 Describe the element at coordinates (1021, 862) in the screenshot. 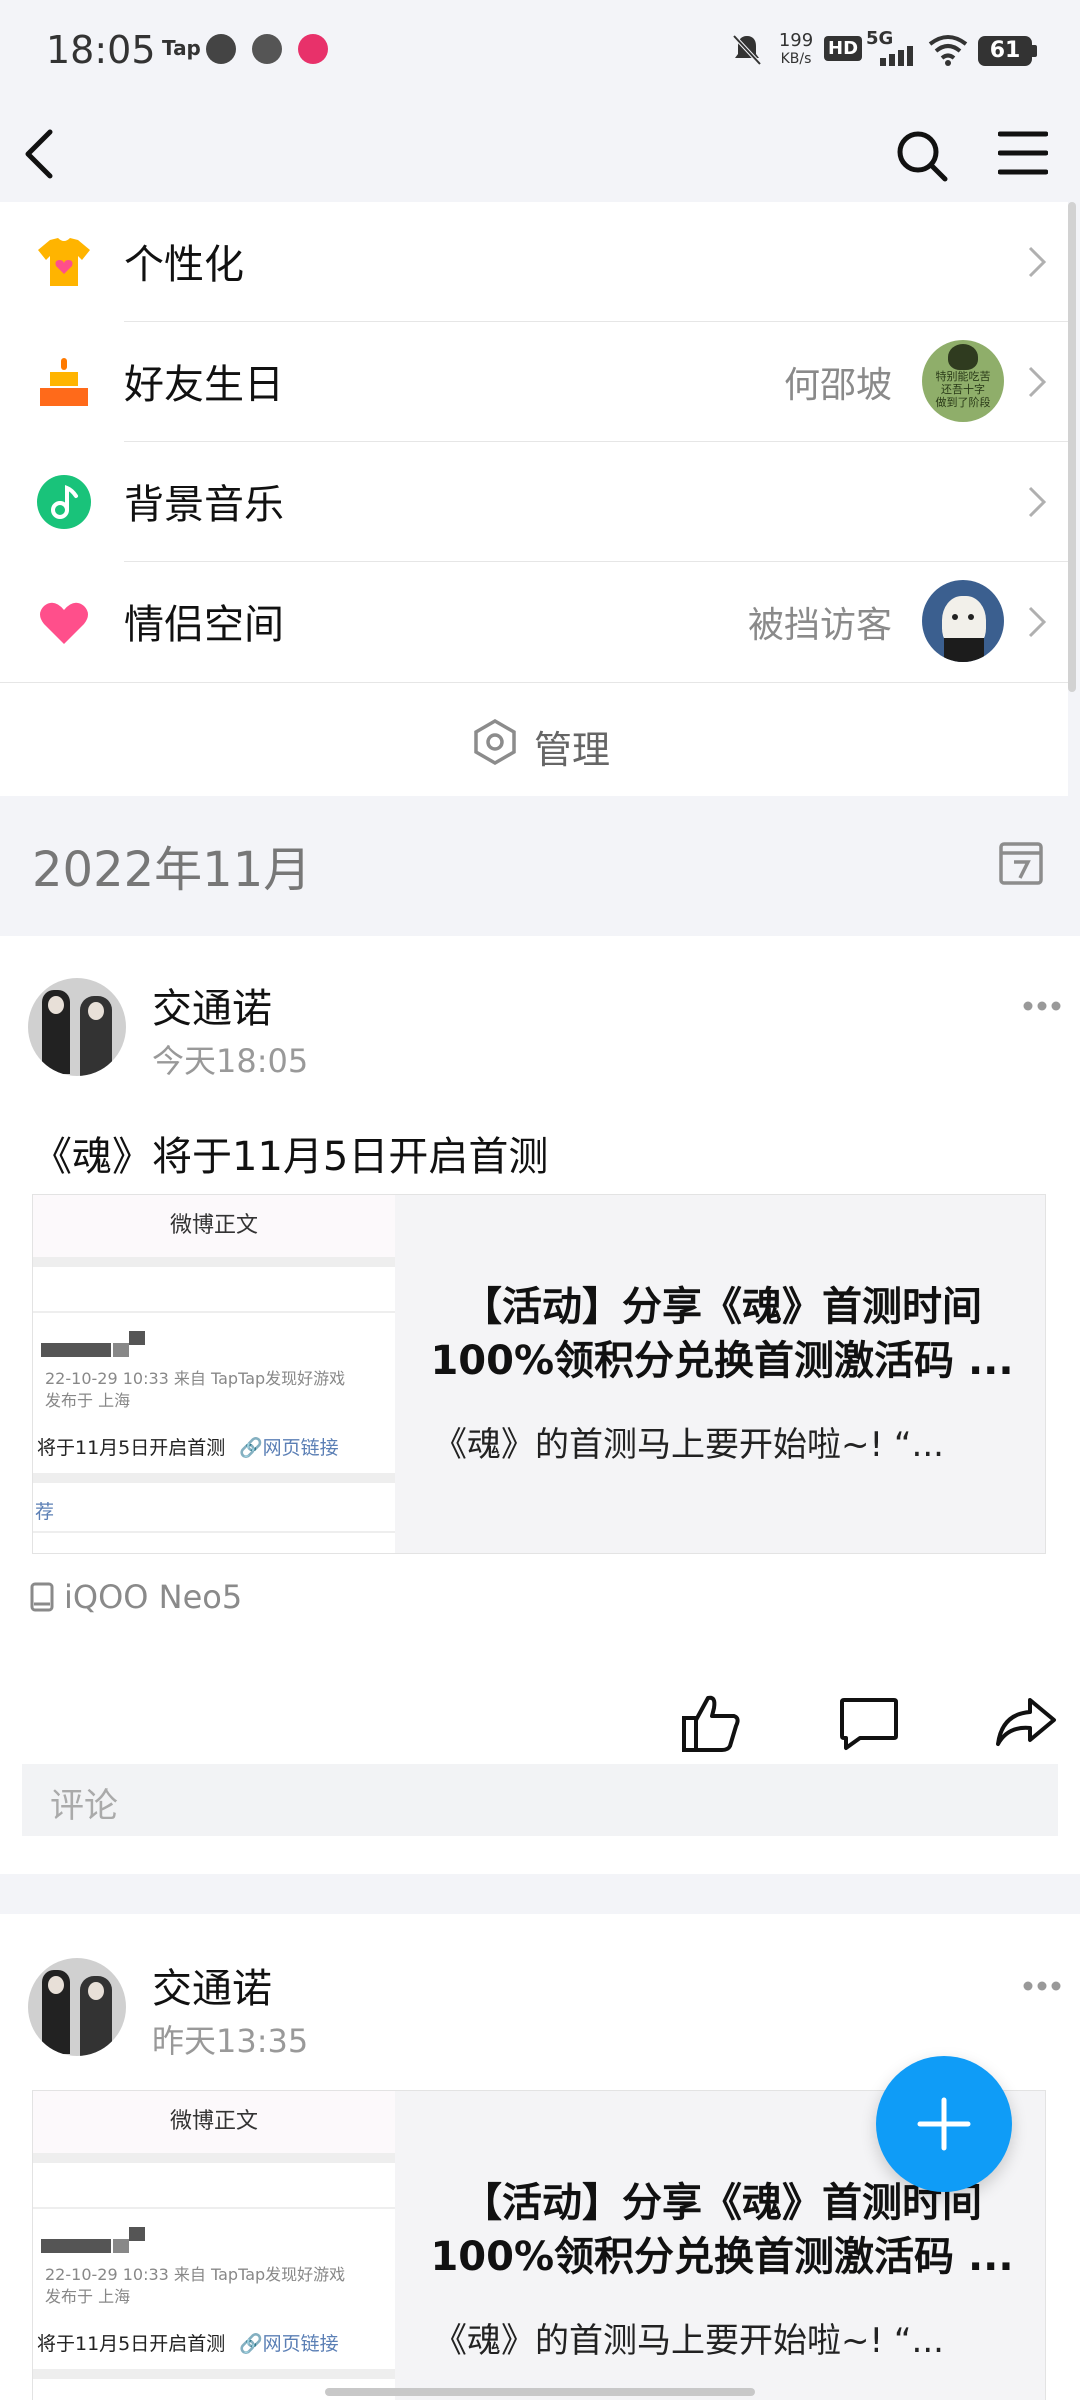

I see `calendar-icon` at that location.